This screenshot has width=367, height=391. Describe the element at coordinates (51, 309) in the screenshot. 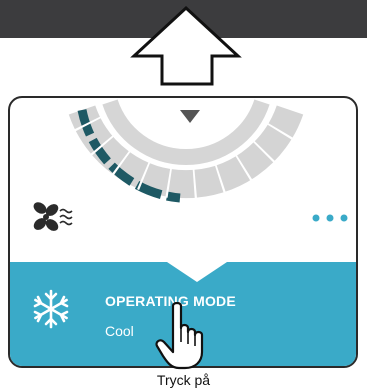

I see `snowflake-icon` at that location.